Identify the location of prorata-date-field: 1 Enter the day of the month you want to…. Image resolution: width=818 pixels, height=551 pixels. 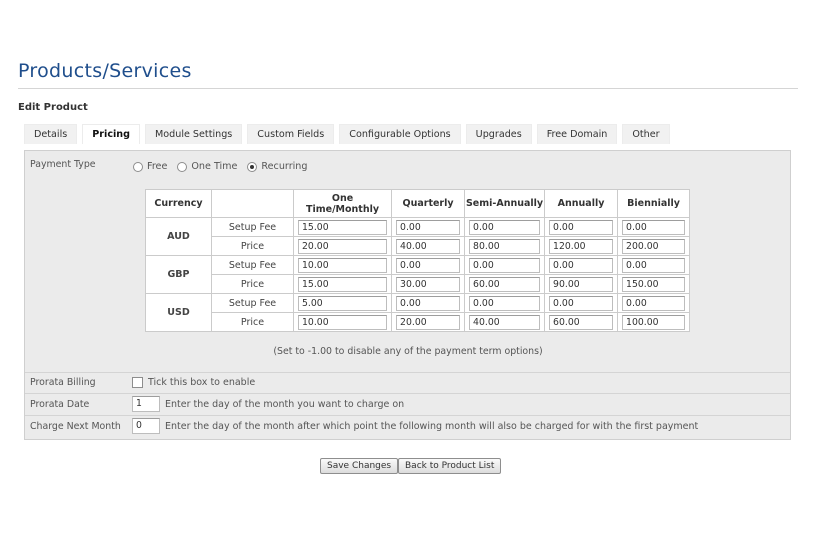
(268, 404).